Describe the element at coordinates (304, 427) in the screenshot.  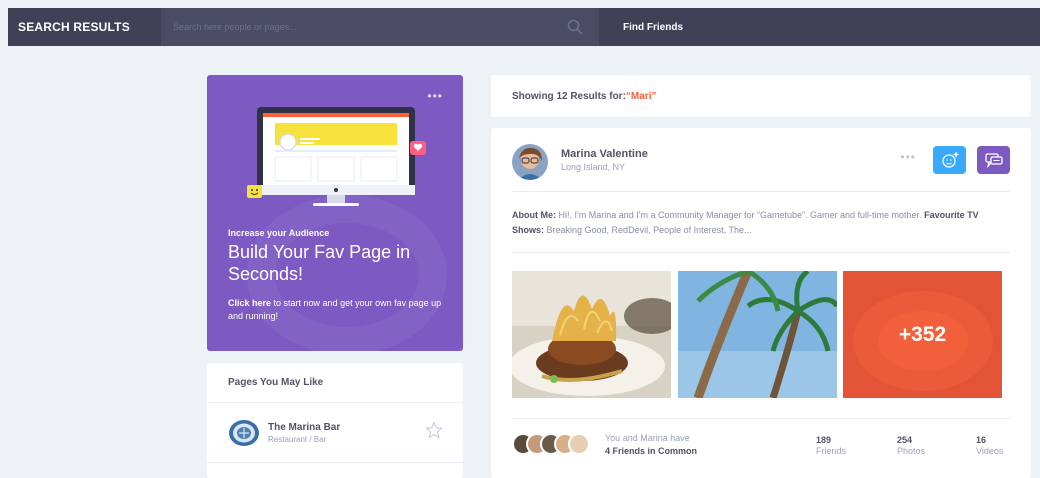
I see `page-name: The Marina Bar` at that location.